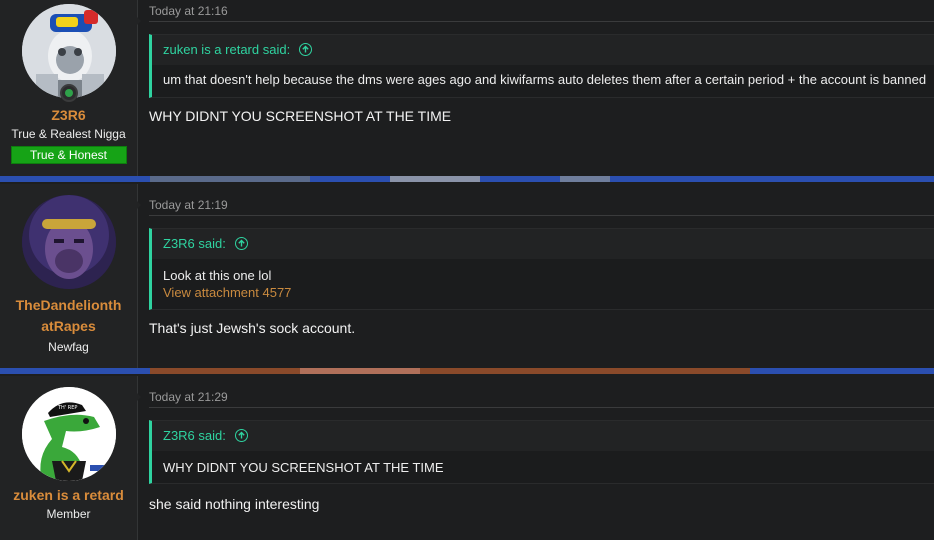 The image size is (934, 540). What do you see at coordinates (226, 49) in the screenshot?
I see `quote-author: zuken is a retard said:` at bounding box center [226, 49].